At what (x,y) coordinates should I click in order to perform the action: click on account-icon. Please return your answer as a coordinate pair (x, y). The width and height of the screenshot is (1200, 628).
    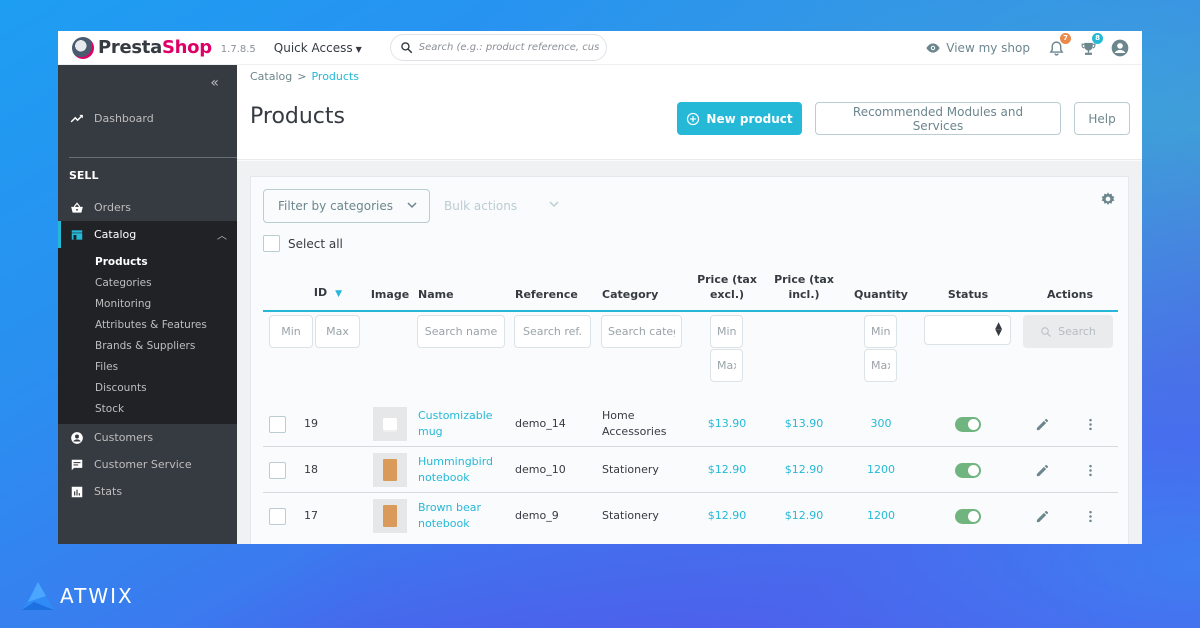
    Looking at the image, I should click on (1120, 48).